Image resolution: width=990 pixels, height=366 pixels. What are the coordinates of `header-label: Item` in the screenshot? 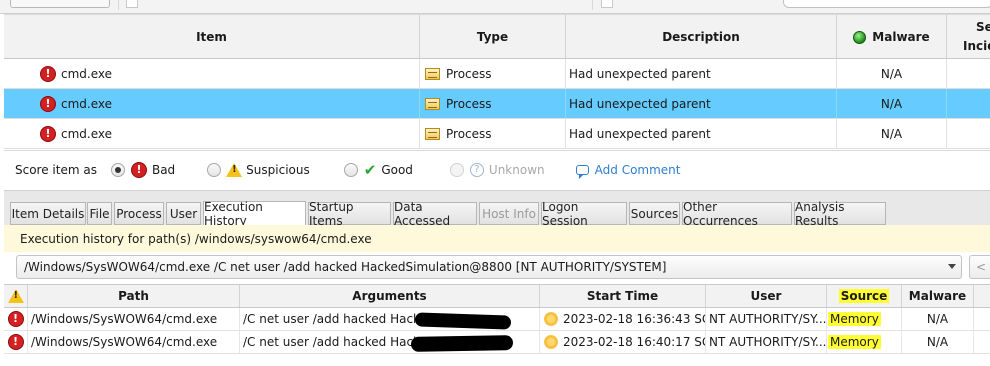 It's located at (211, 37).